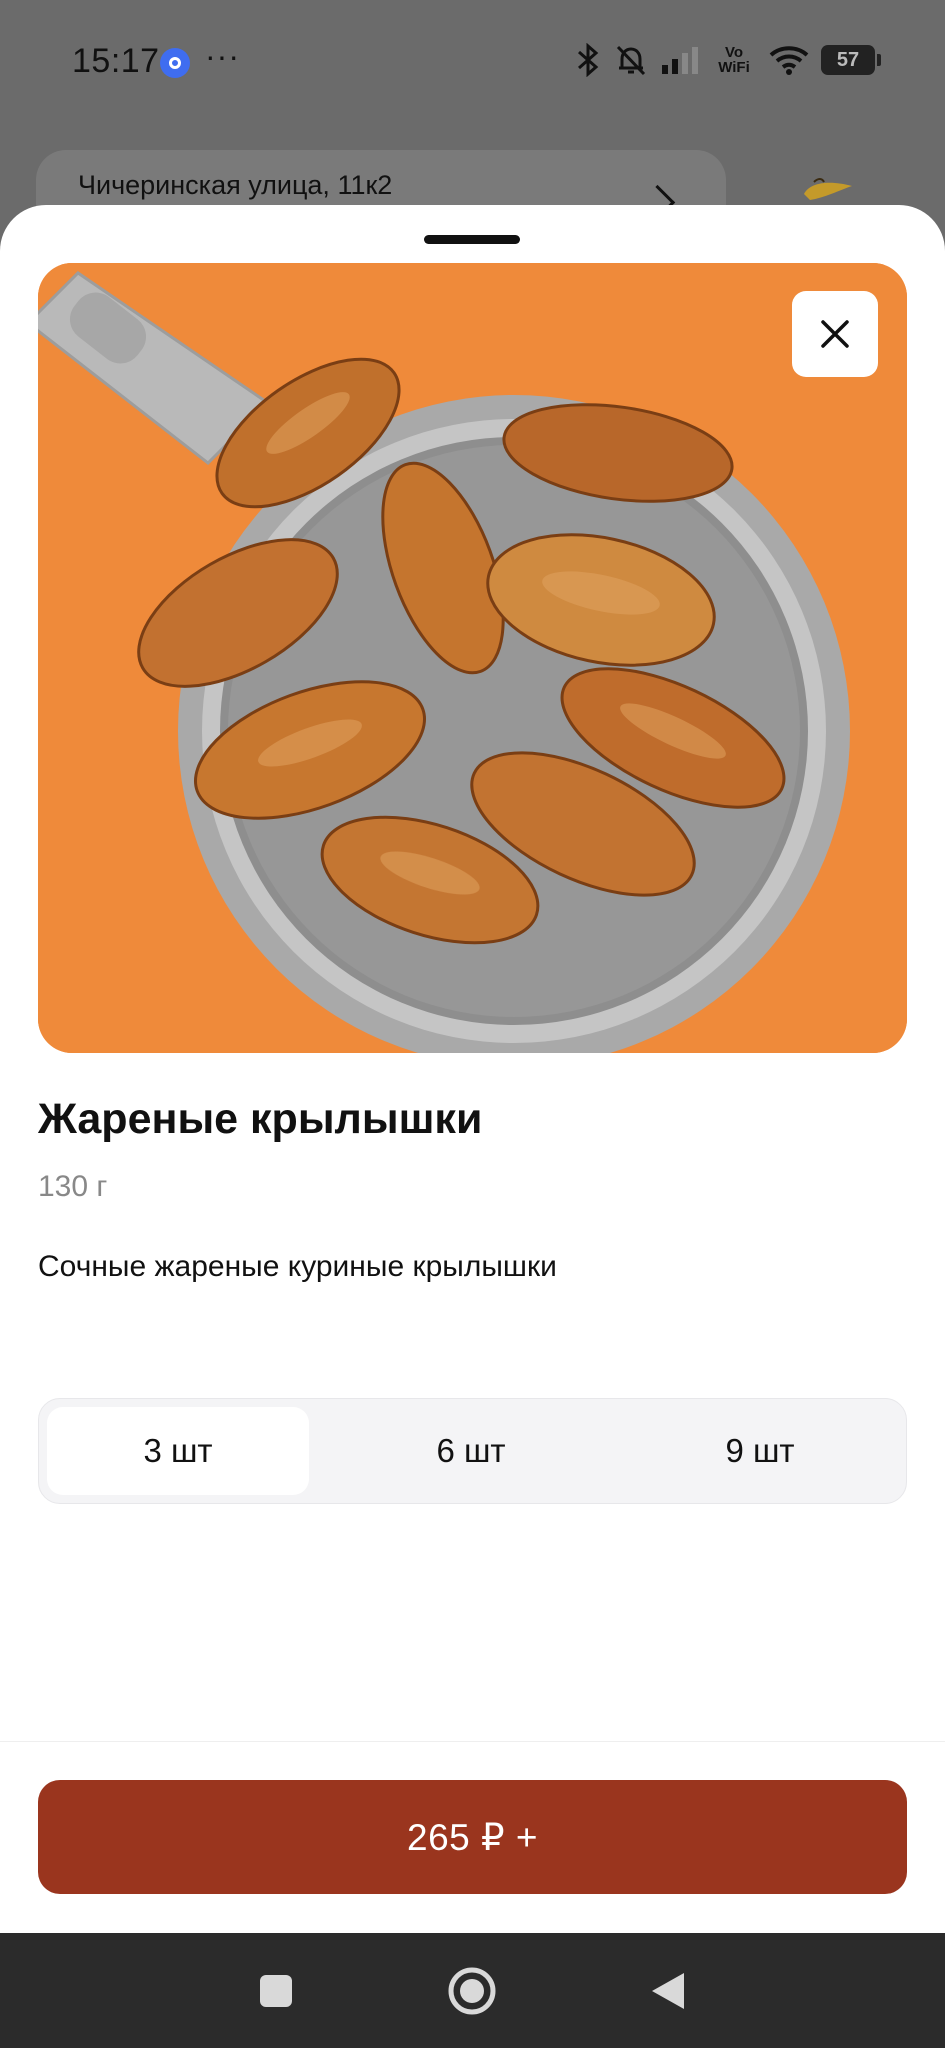  Describe the element at coordinates (631, 60) in the screenshot. I see `bell-muted-icon` at that location.